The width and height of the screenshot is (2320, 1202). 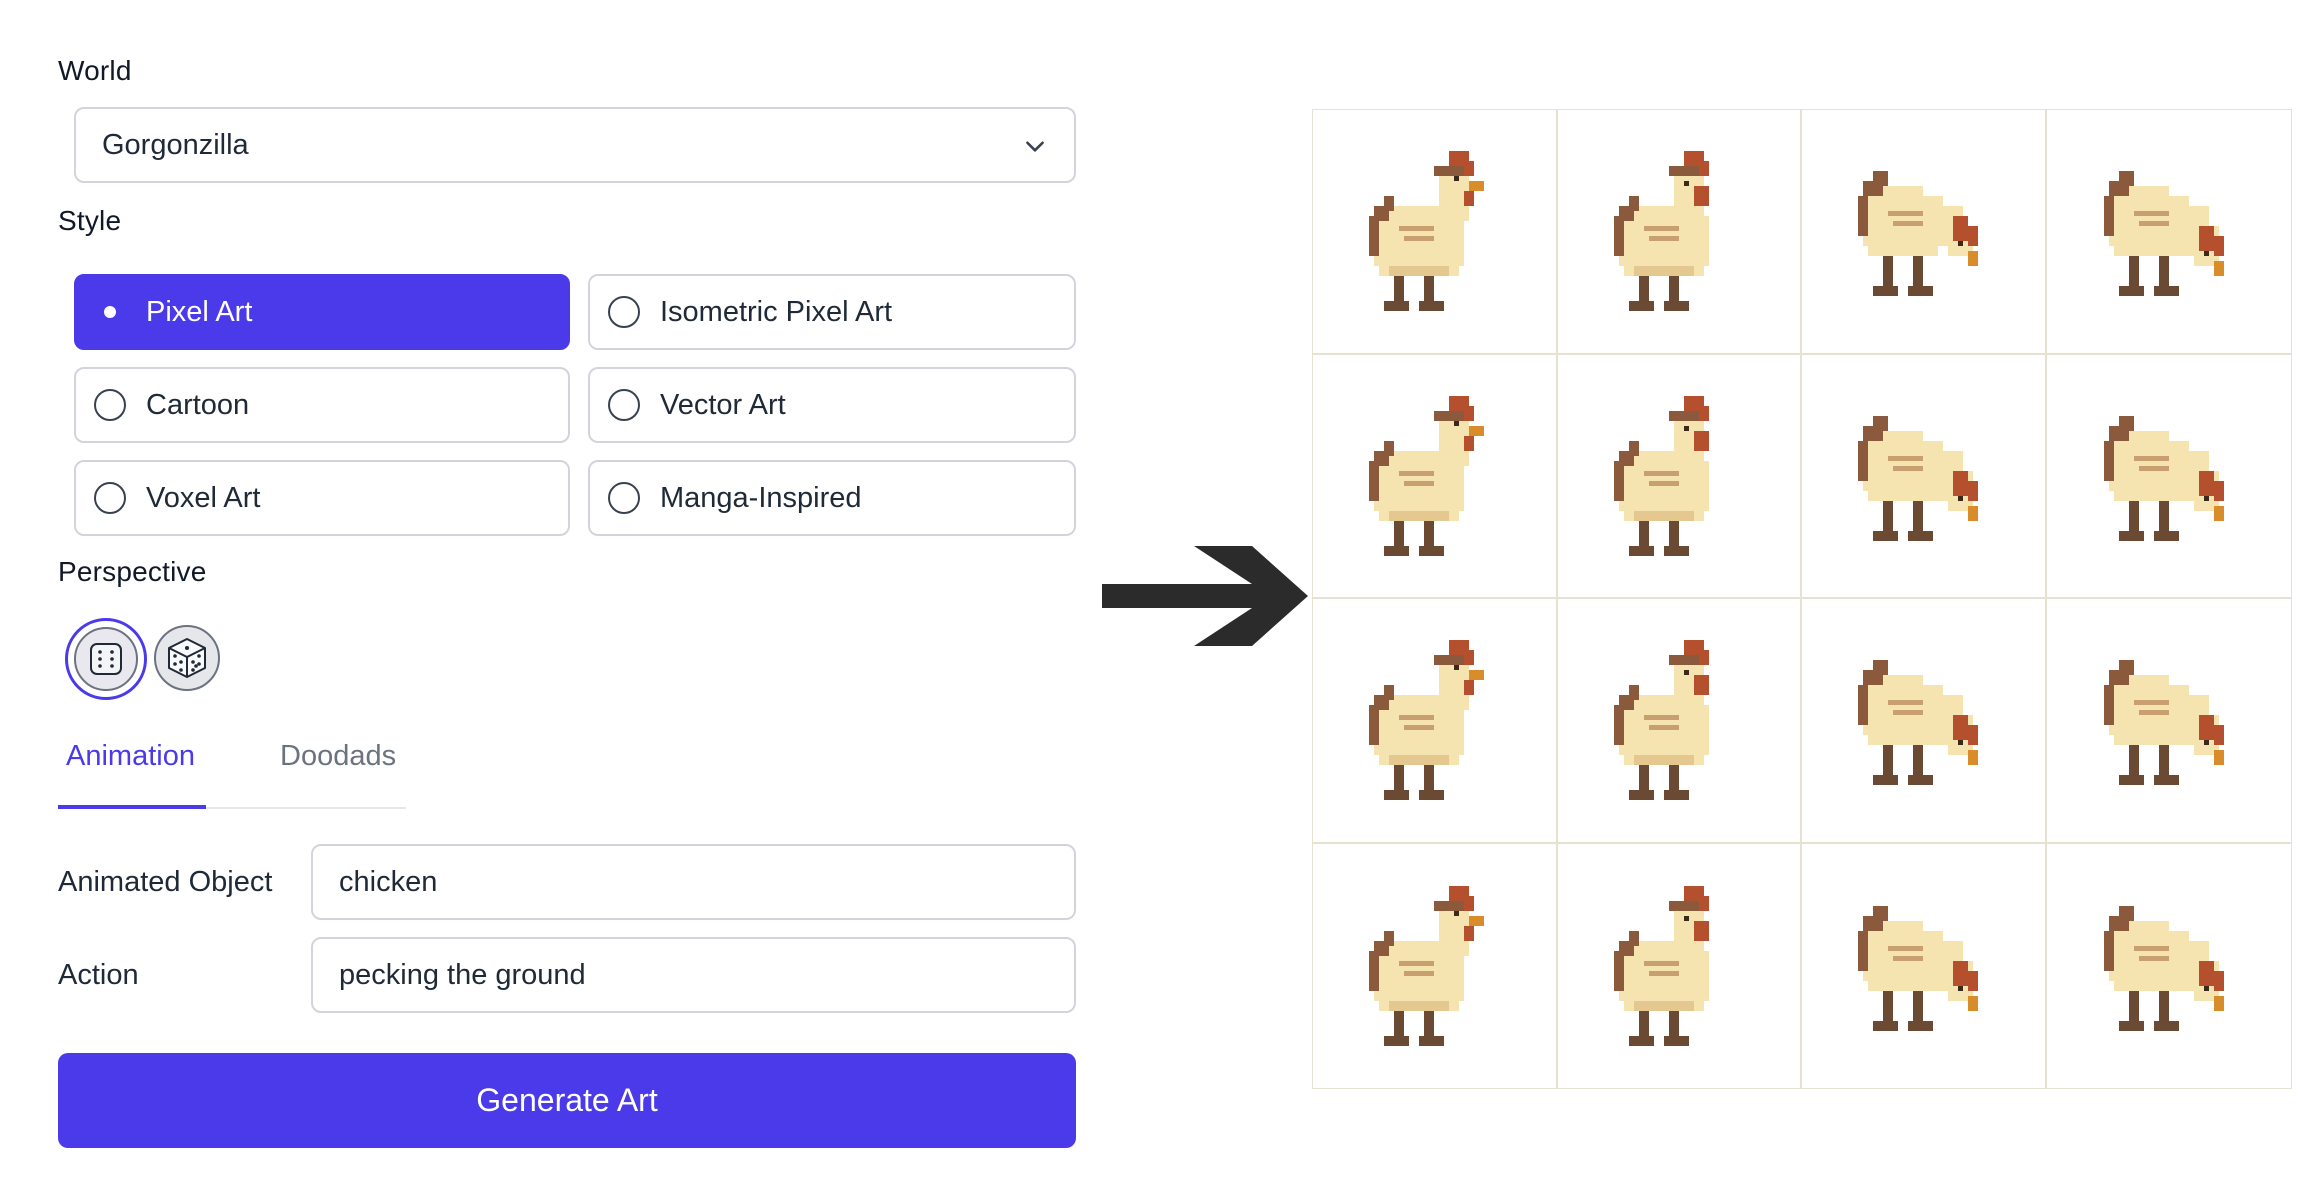 What do you see at coordinates (322, 498) in the screenshot?
I see `style-option-voxel-art: Voxel Art` at bounding box center [322, 498].